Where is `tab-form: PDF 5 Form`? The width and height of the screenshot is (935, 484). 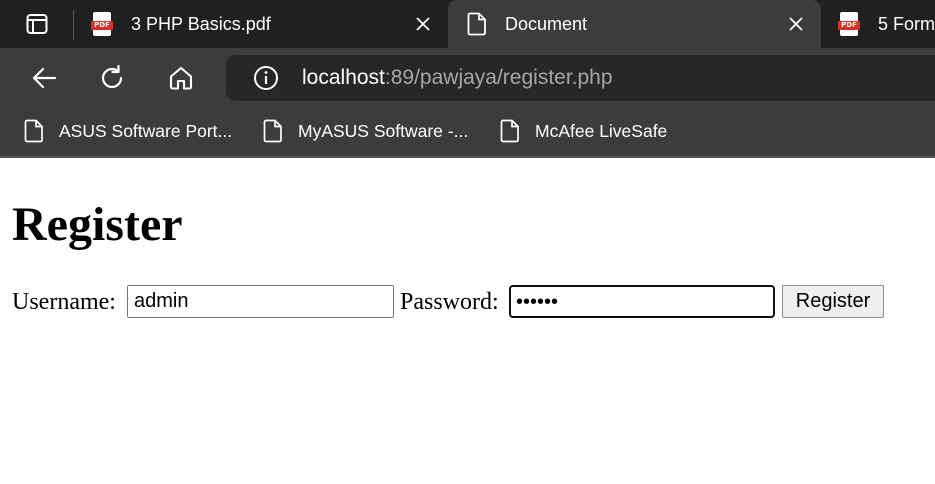 tab-form: PDF 5 Form is located at coordinates (879, 24).